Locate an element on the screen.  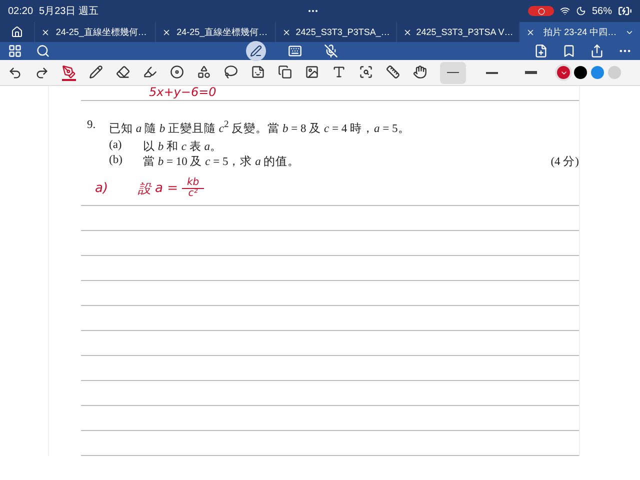
part-text: 當 b = 10 及 c = 5，求 a 的值。 is located at coordinates (222, 161).